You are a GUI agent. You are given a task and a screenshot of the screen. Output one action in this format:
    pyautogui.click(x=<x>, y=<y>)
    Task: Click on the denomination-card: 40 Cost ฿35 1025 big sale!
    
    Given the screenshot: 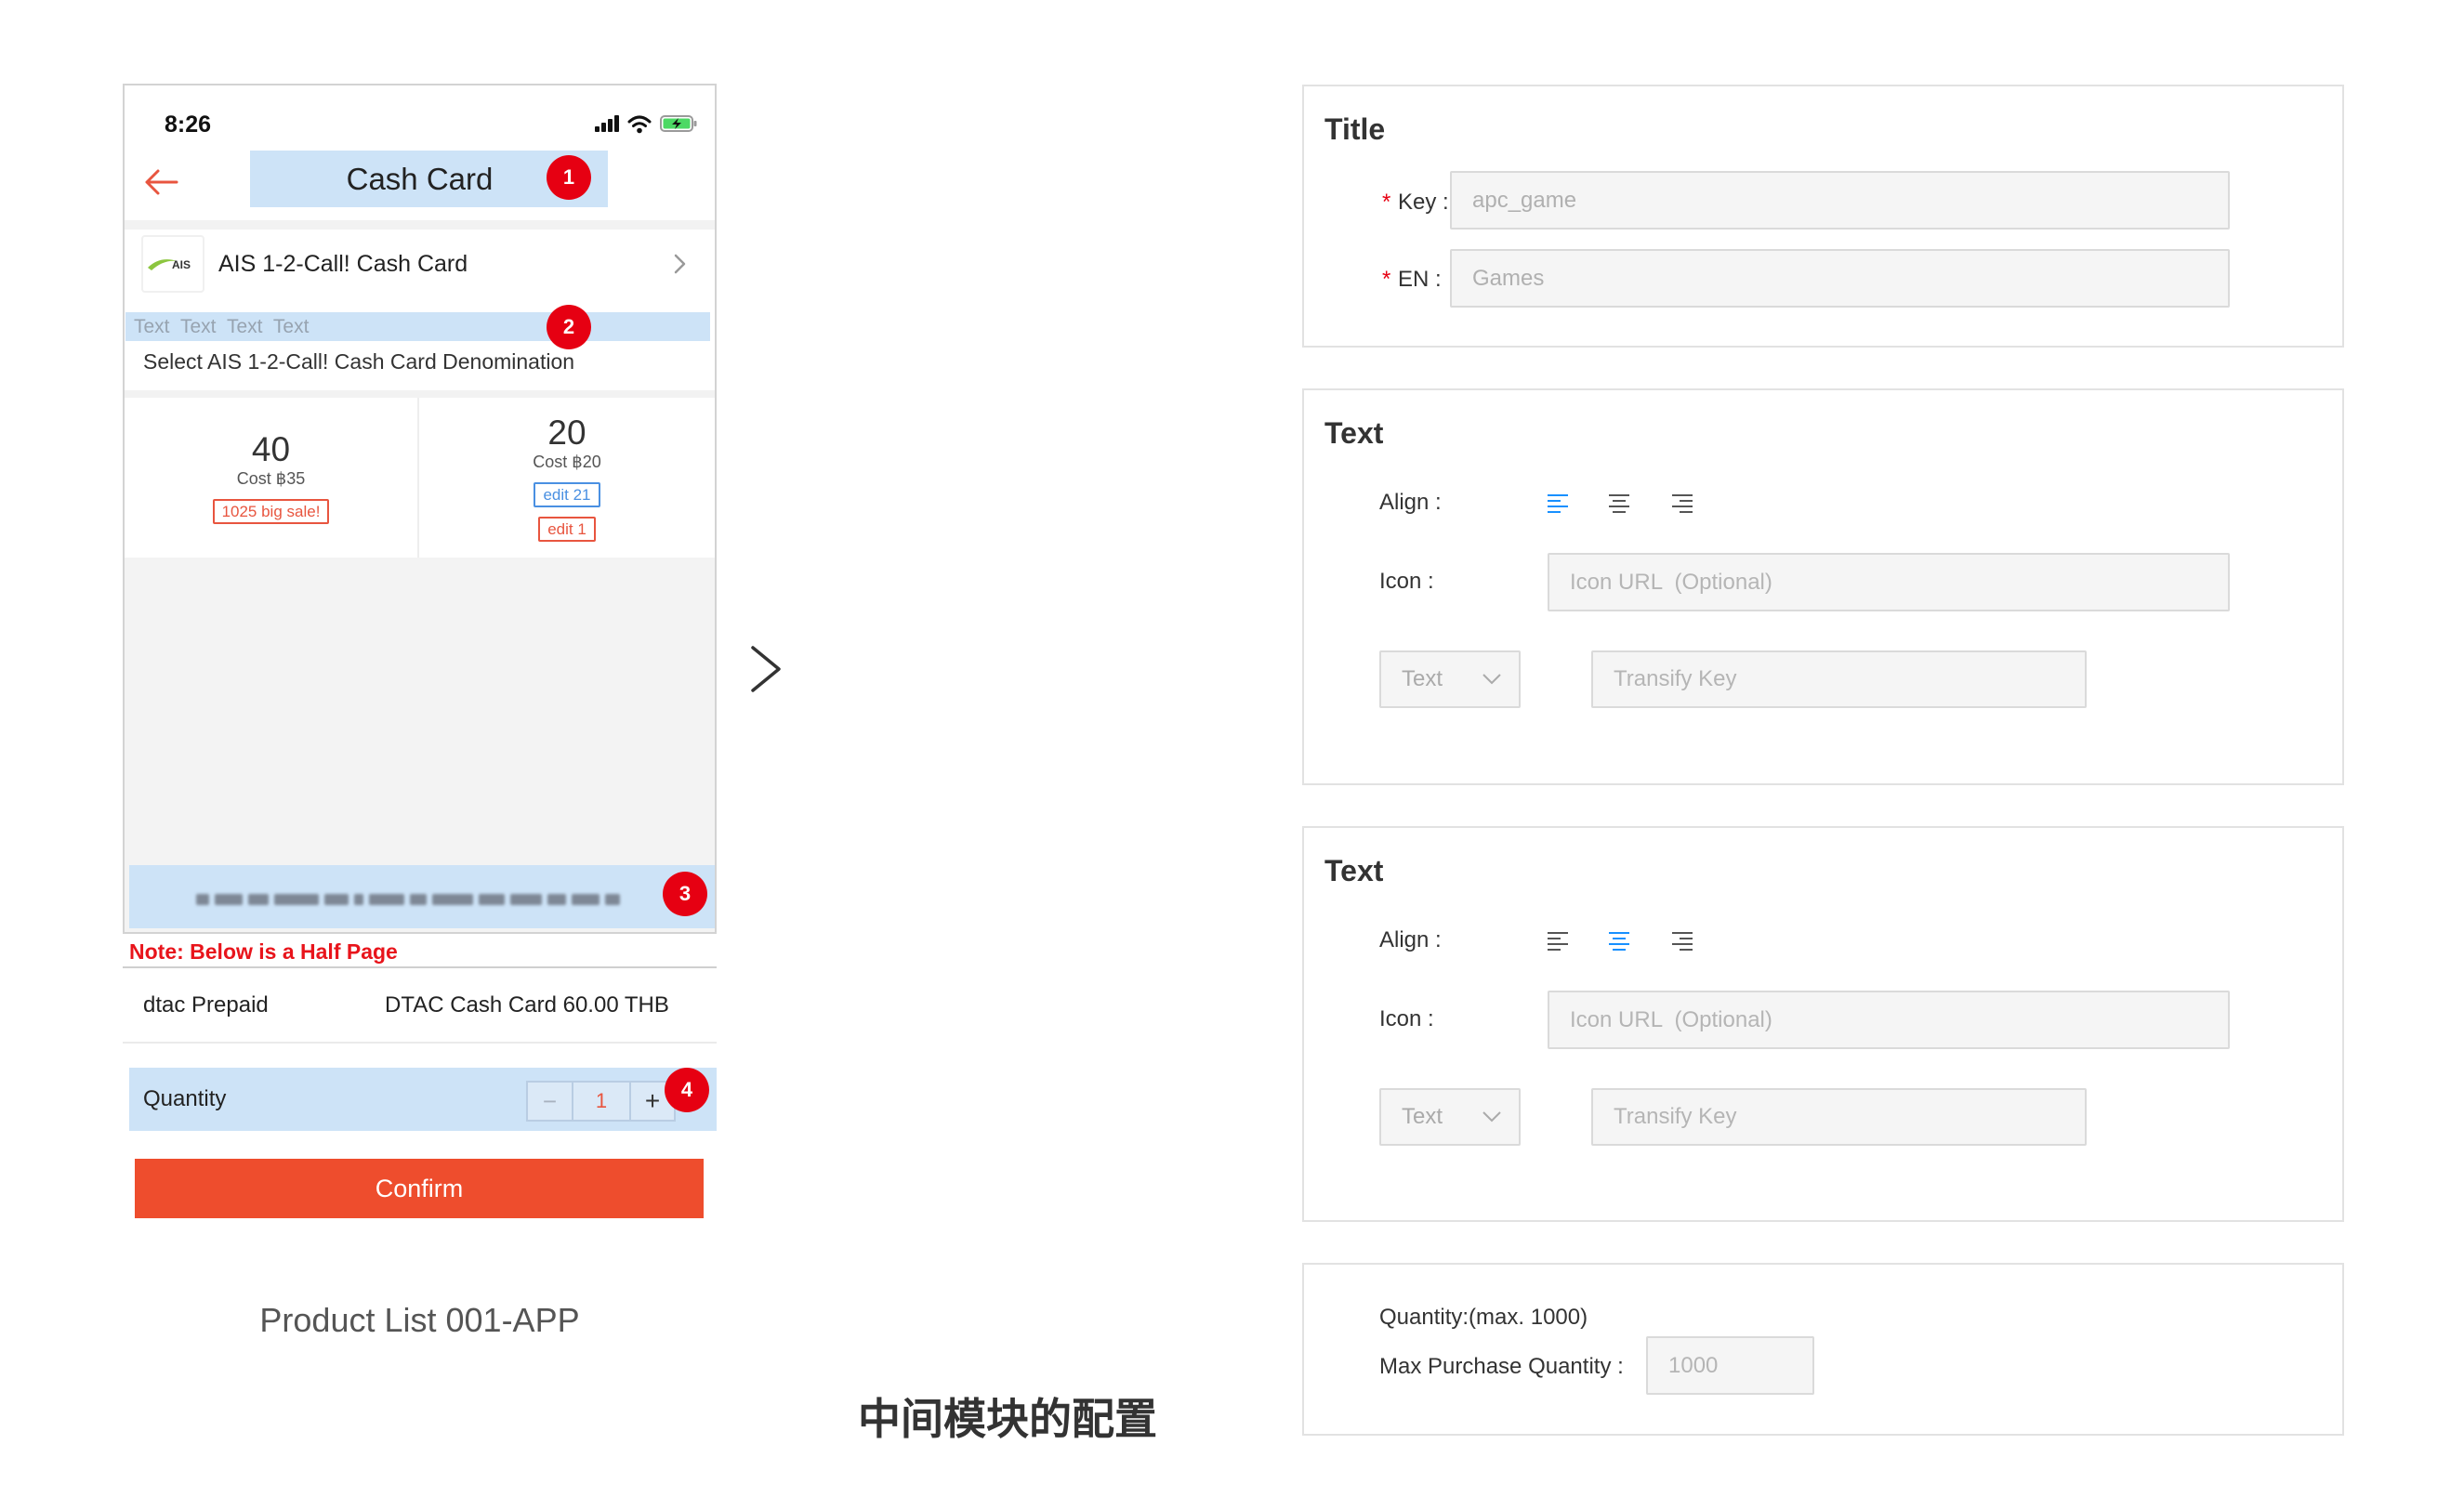 What is the action you would take?
    pyautogui.click(x=271, y=478)
    